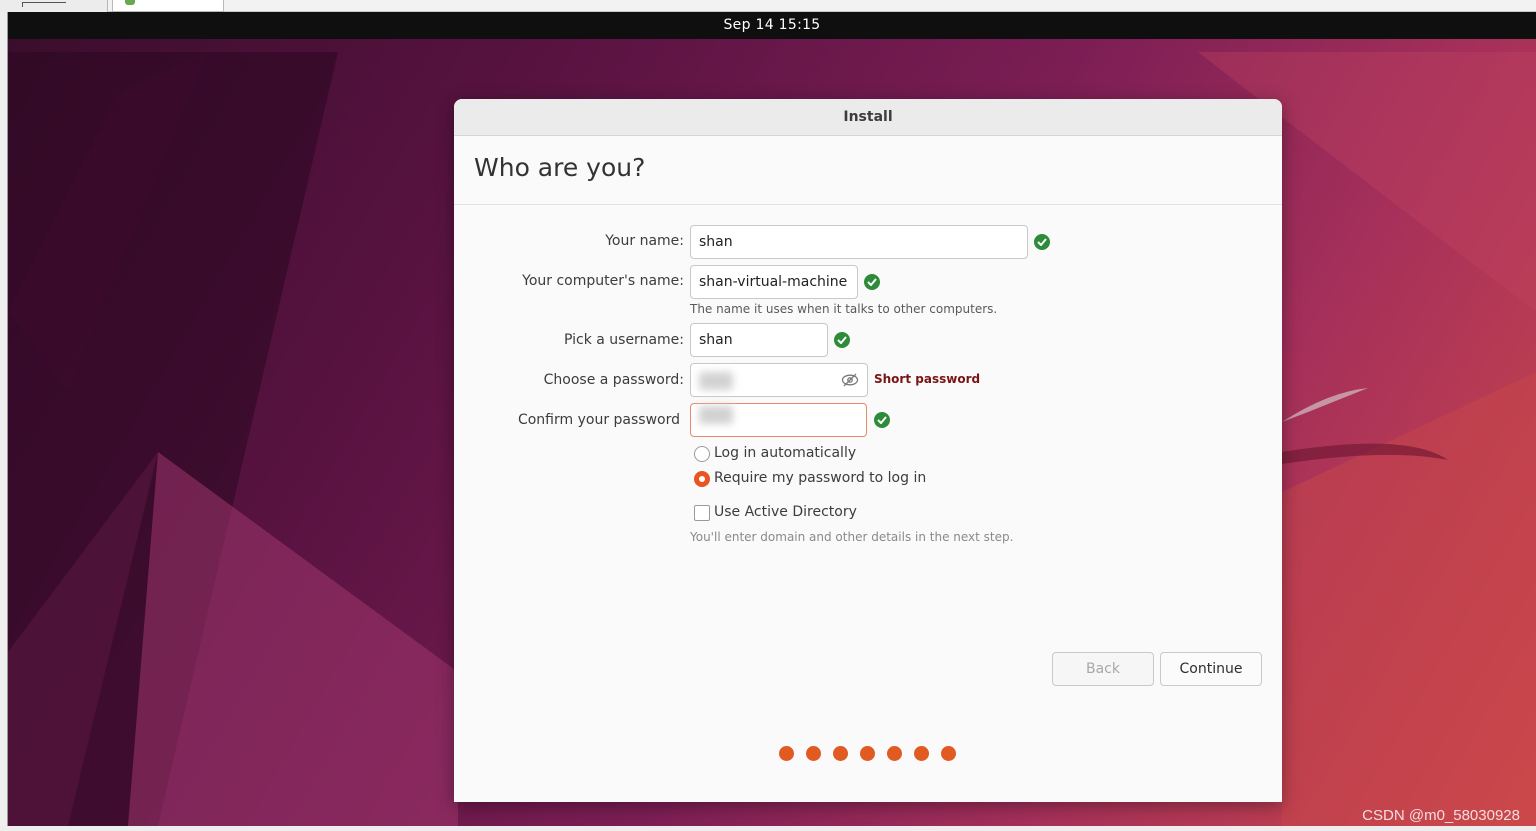 This screenshot has width=1536, height=831. I want to click on page-title: Who are you?, so click(560, 167).